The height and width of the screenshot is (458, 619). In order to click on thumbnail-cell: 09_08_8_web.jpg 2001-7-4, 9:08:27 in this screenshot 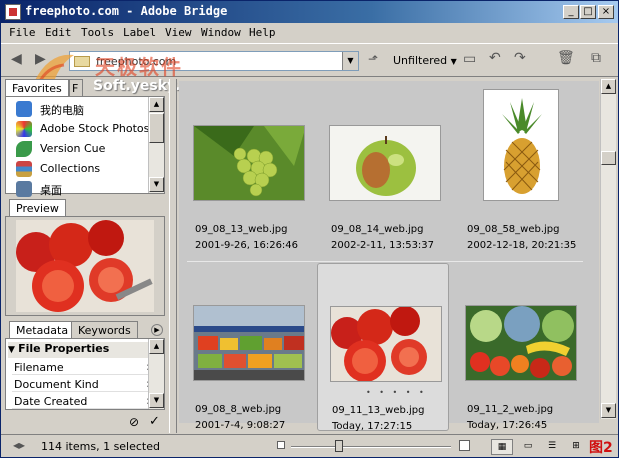, I will do `click(247, 349)`.